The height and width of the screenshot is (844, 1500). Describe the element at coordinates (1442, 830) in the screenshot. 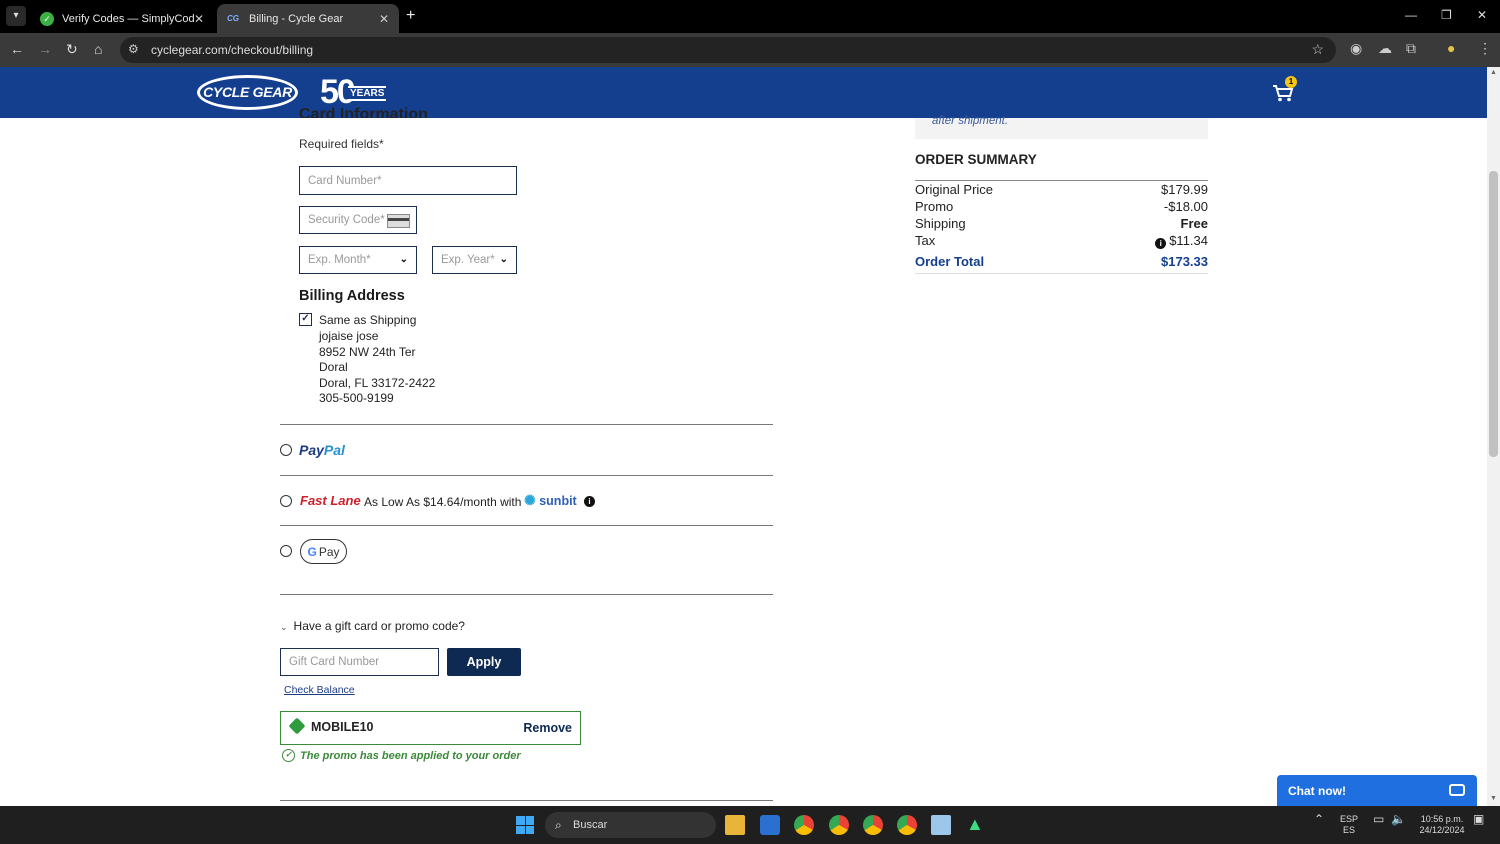

I see `clock-date: 24/12/2024` at that location.